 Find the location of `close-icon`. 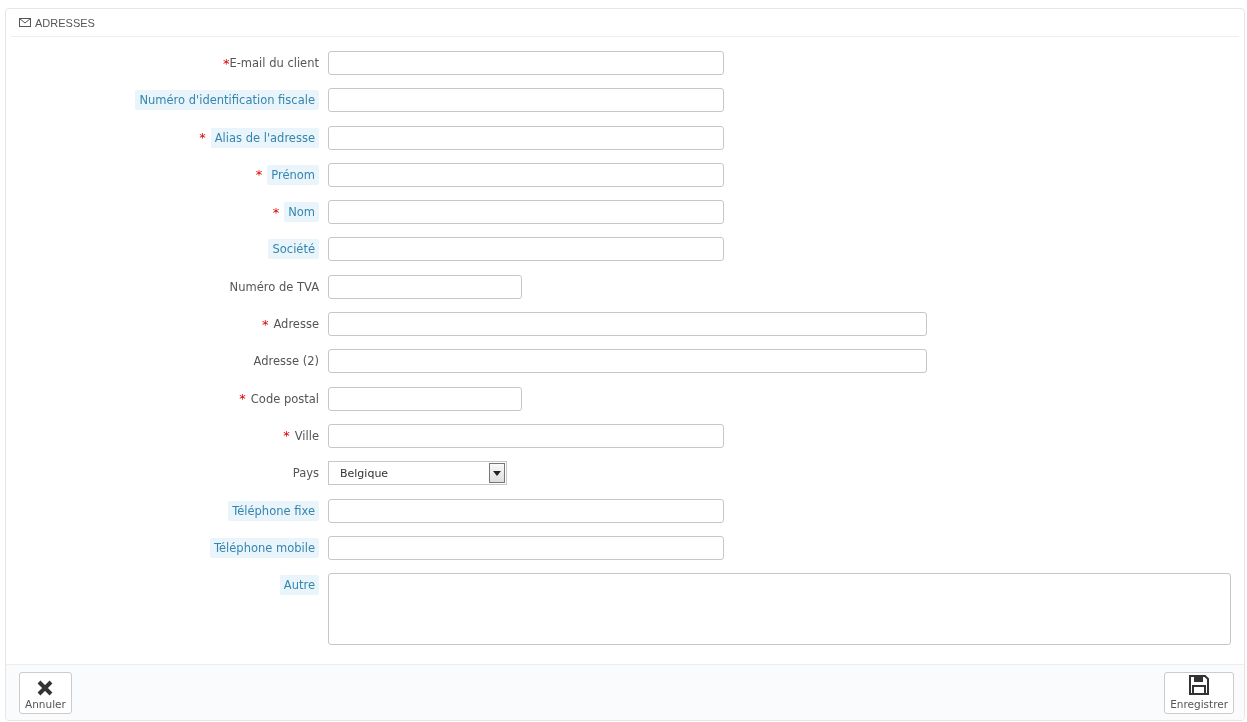

close-icon is located at coordinates (45, 688).